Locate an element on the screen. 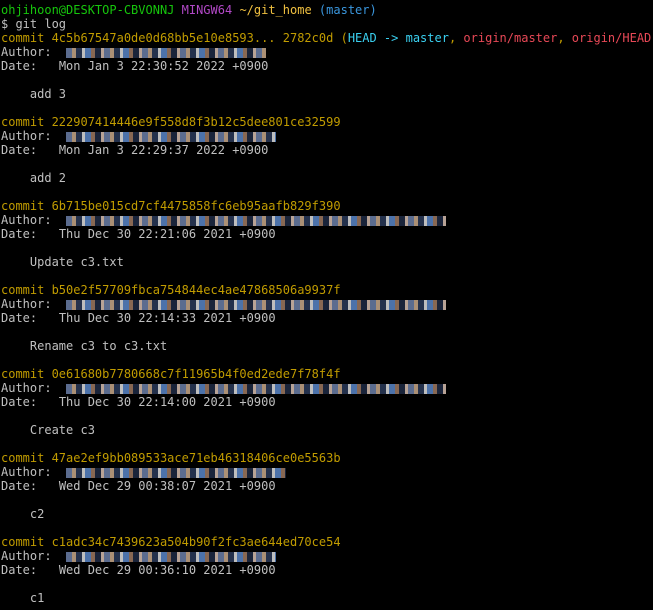  date-line: Date: Mon Jan 3 22:30:52 2022 +0900 is located at coordinates (326, 66).